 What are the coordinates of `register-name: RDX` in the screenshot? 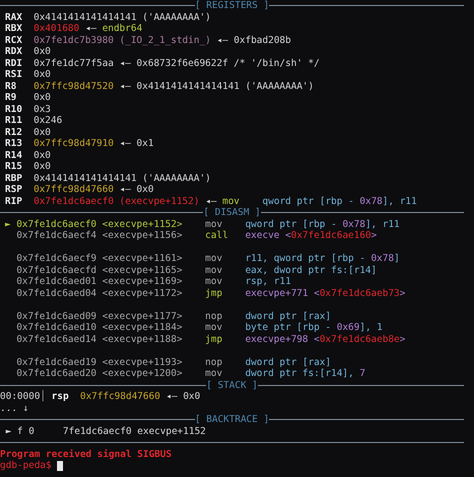 It's located at (14, 52).